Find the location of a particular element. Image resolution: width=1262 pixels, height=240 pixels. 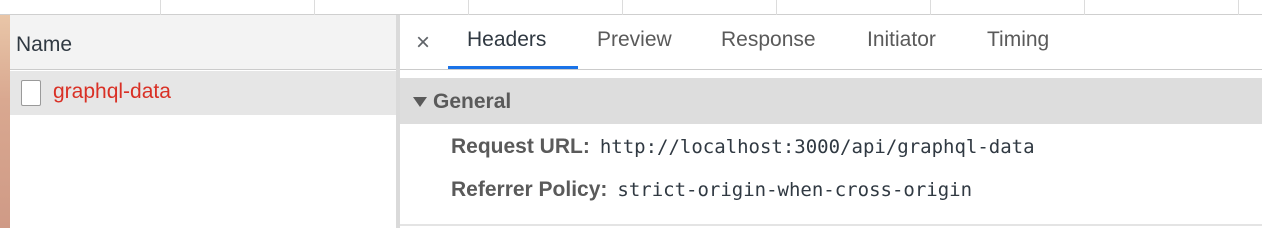

tab-preview: Preview is located at coordinates (634, 40).